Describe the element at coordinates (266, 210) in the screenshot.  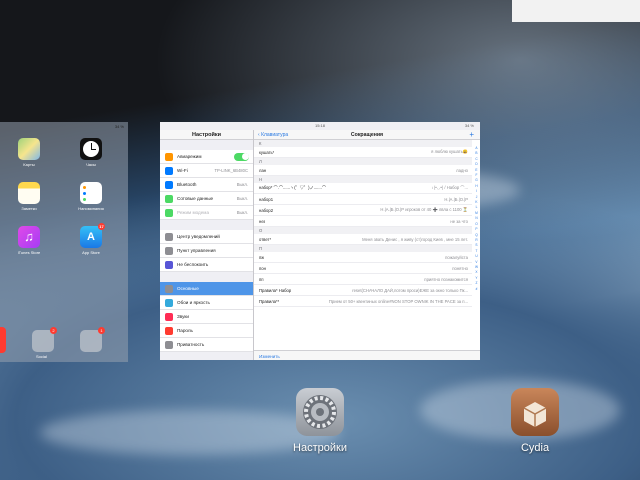
I see `shortcut-phrase: набор2` at that location.